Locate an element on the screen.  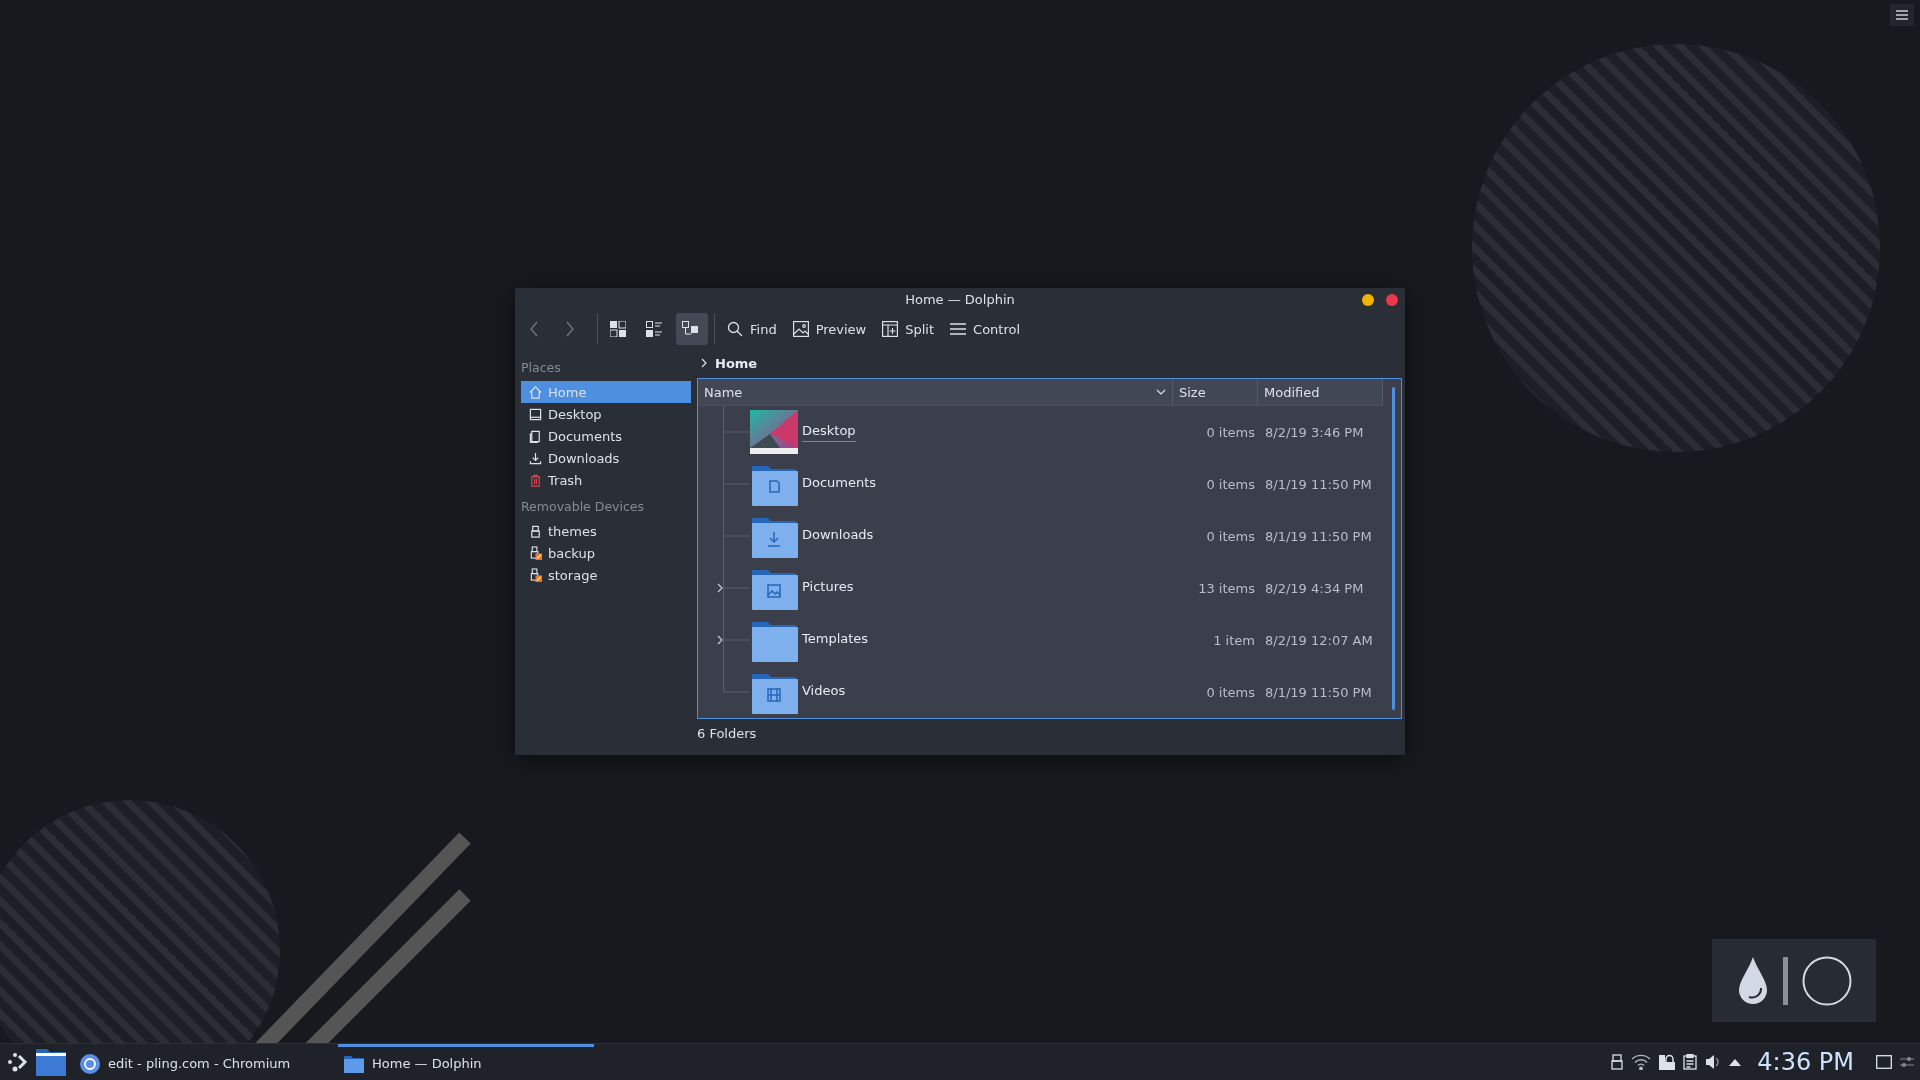
caret-up-icon is located at coordinates (1735, 1062).